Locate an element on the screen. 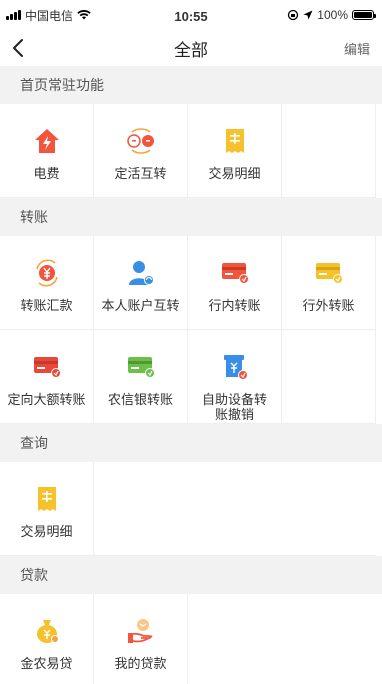  chevron-left-icon is located at coordinates (18, 48).